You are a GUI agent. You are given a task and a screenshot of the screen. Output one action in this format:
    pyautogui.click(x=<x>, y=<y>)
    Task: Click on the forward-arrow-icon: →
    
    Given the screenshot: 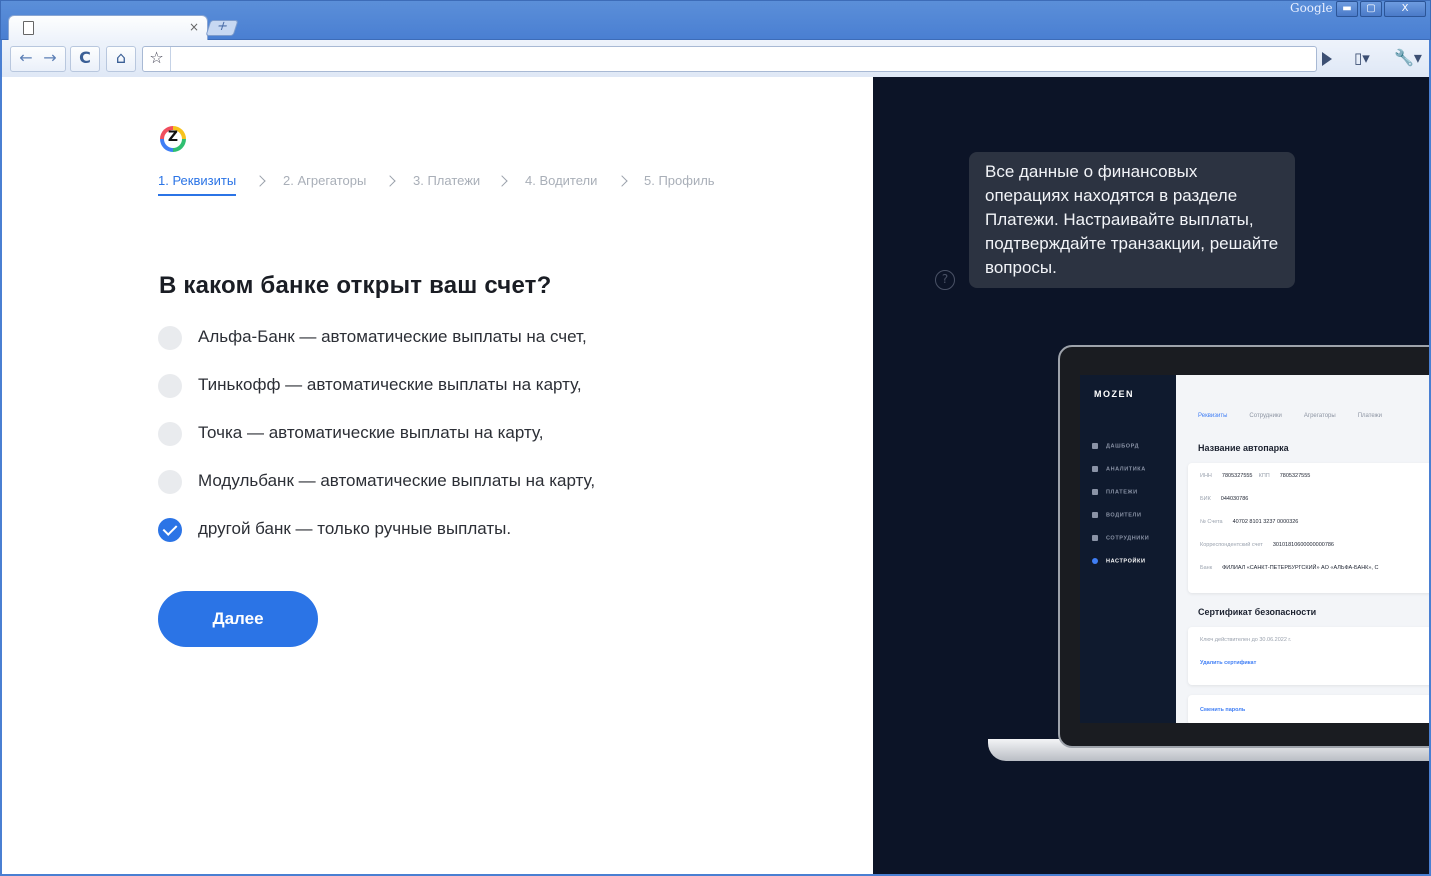 What is the action you would take?
    pyautogui.click(x=50, y=58)
    